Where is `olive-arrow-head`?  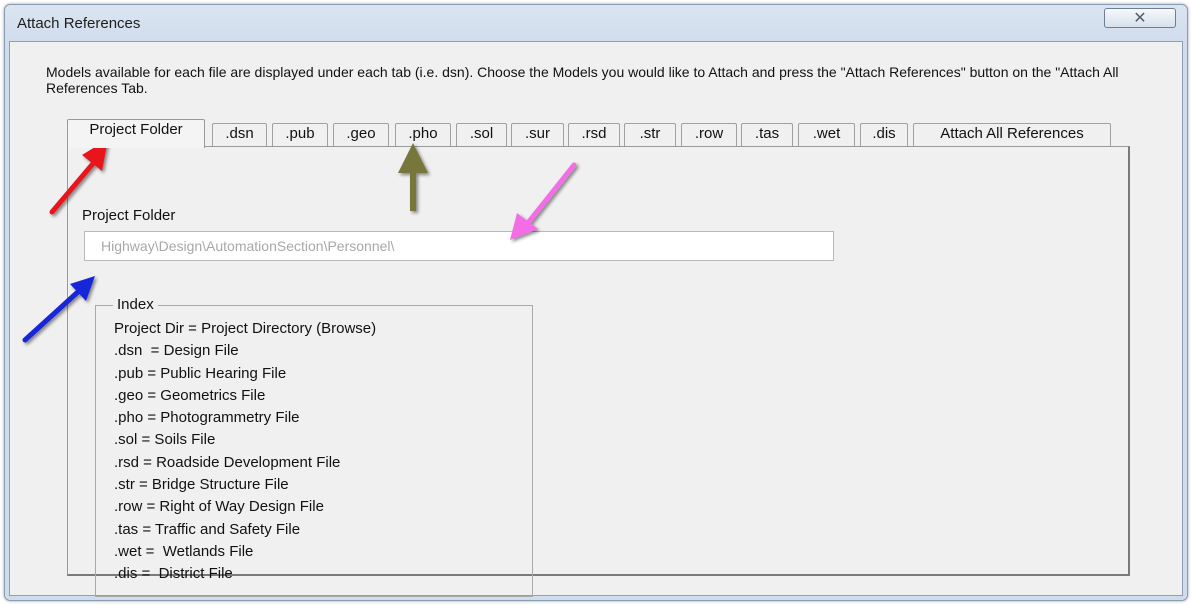
olive-arrow-head is located at coordinates (413, 158).